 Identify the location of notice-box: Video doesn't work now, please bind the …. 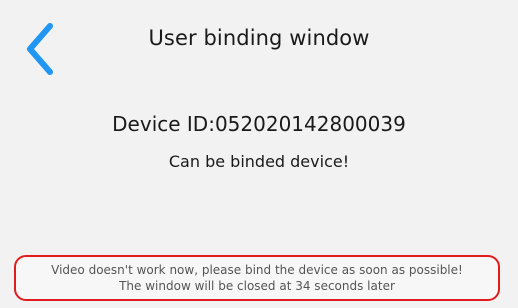
(257, 278).